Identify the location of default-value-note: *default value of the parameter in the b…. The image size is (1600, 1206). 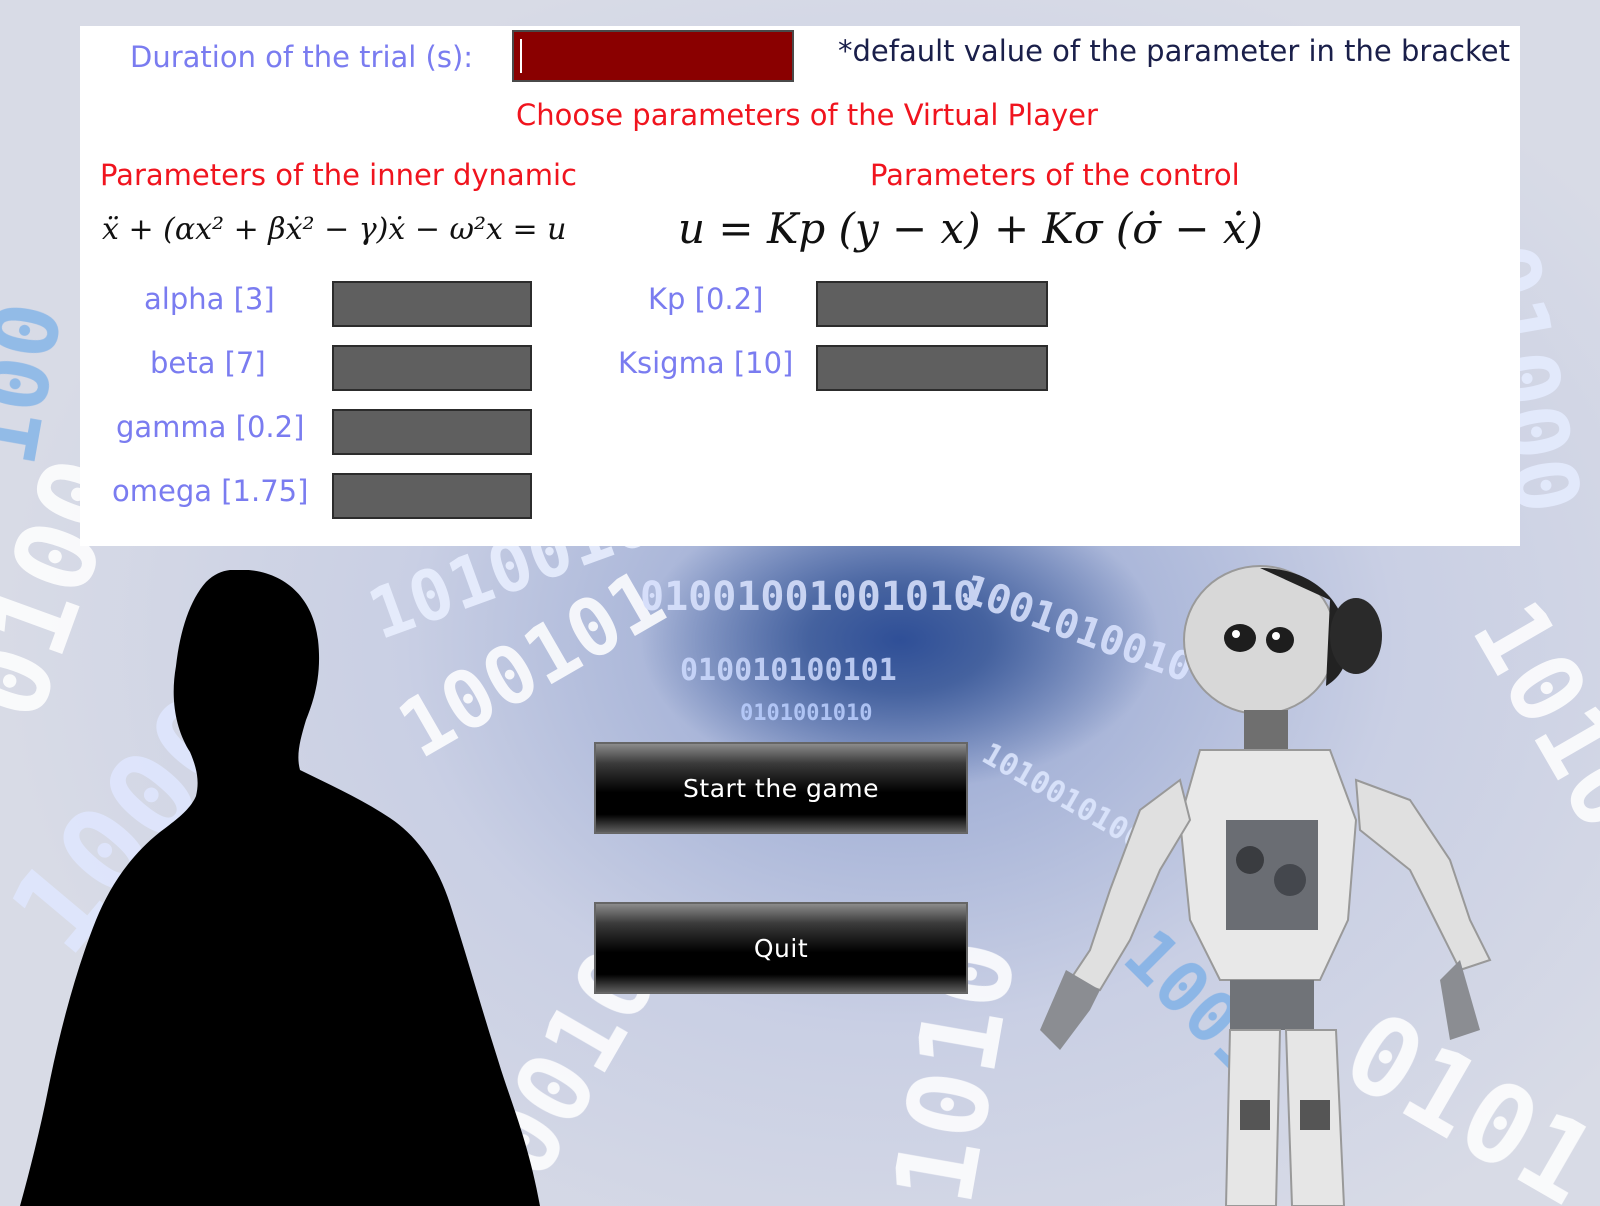
(1174, 51).